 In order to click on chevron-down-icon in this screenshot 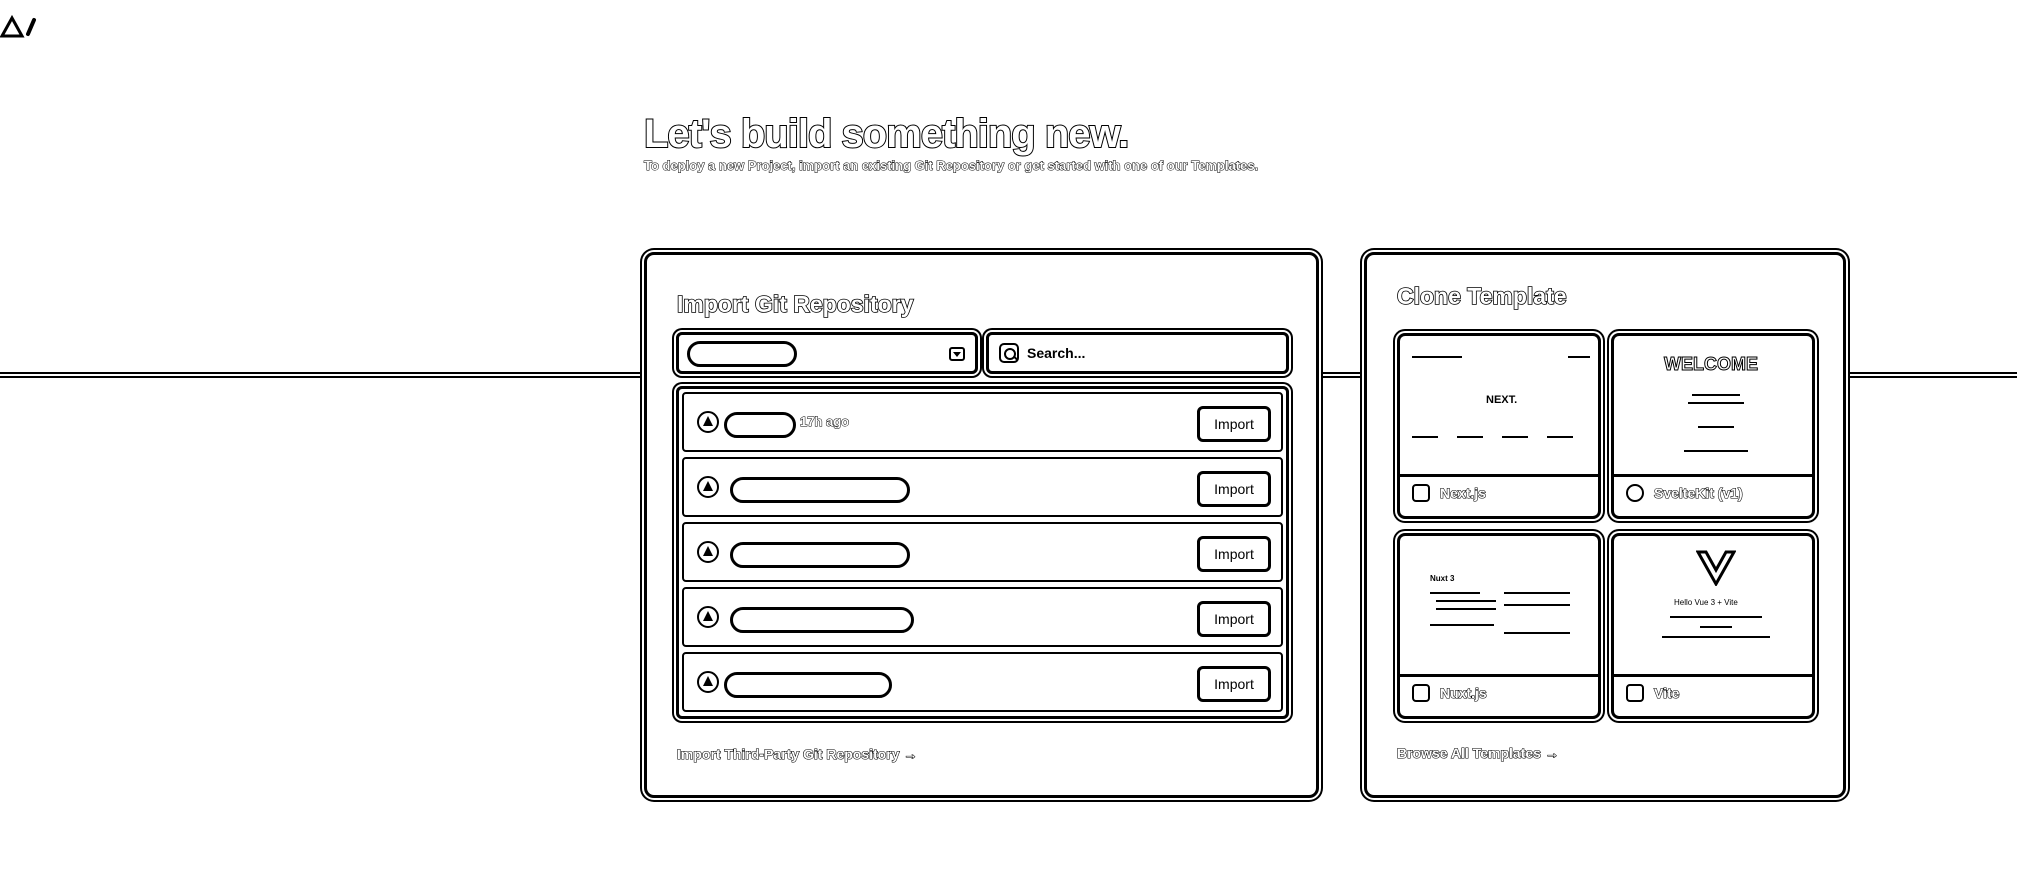, I will do `click(957, 354)`.